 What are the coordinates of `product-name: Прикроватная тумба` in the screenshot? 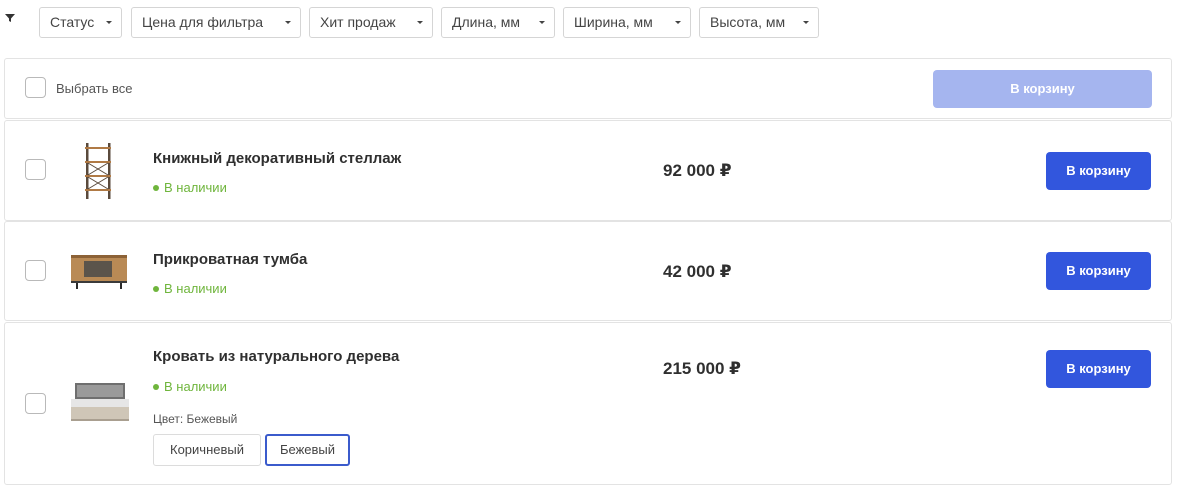 It's located at (230, 259).